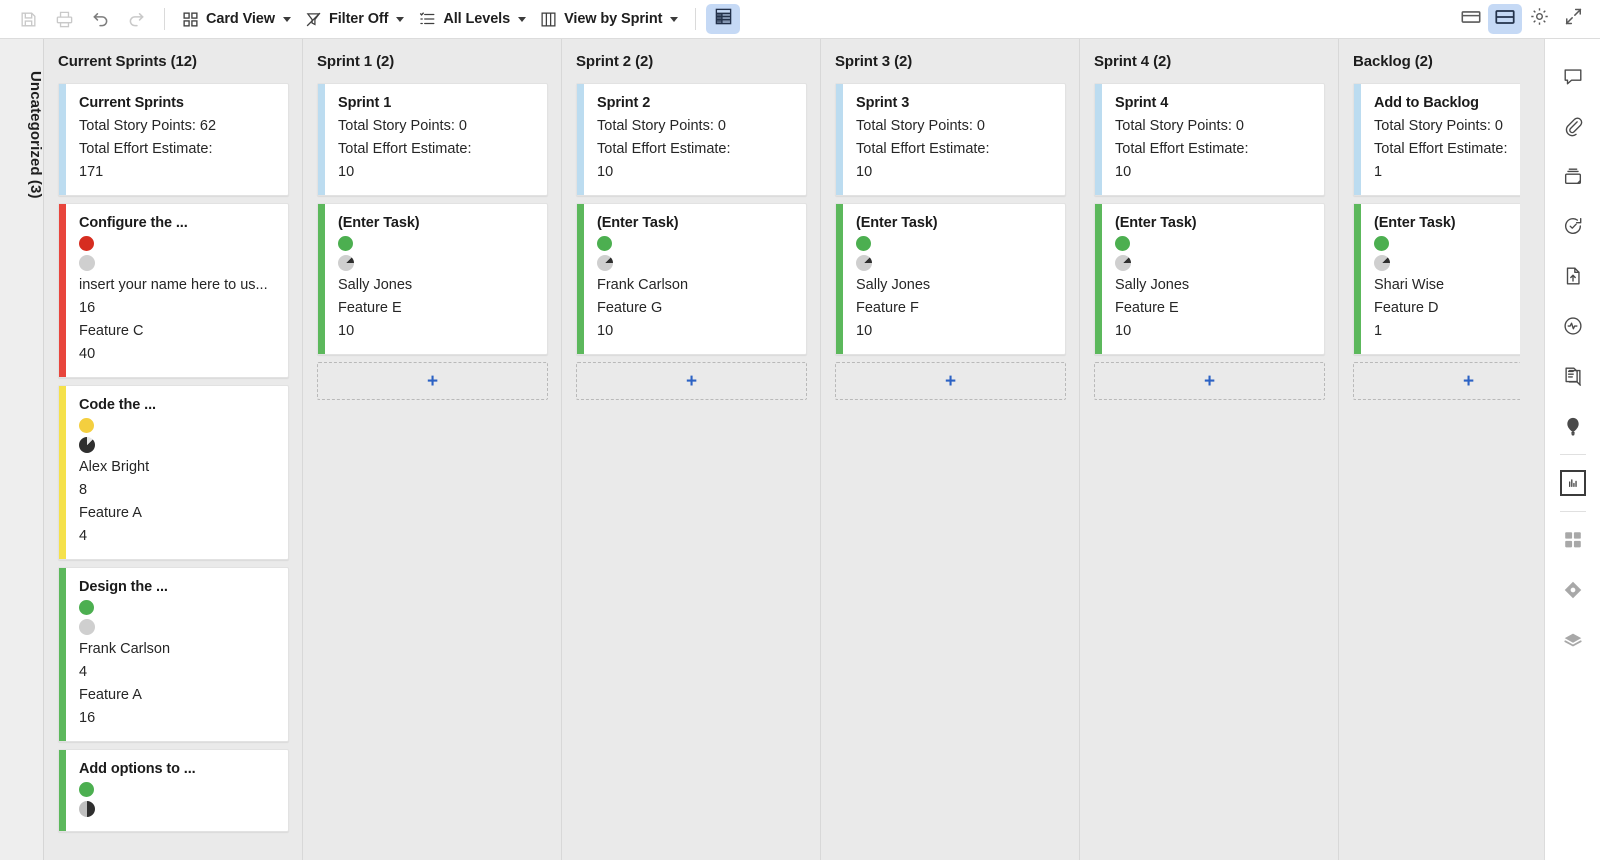  Describe the element at coordinates (83, 536) in the screenshot. I see `task-card-field: 4` at that location.